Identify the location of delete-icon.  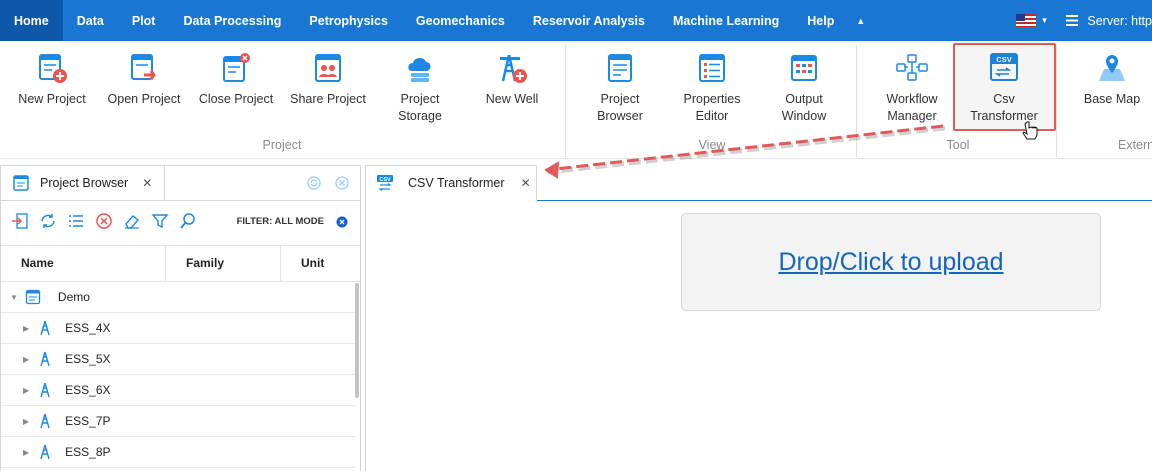
(104, 221).